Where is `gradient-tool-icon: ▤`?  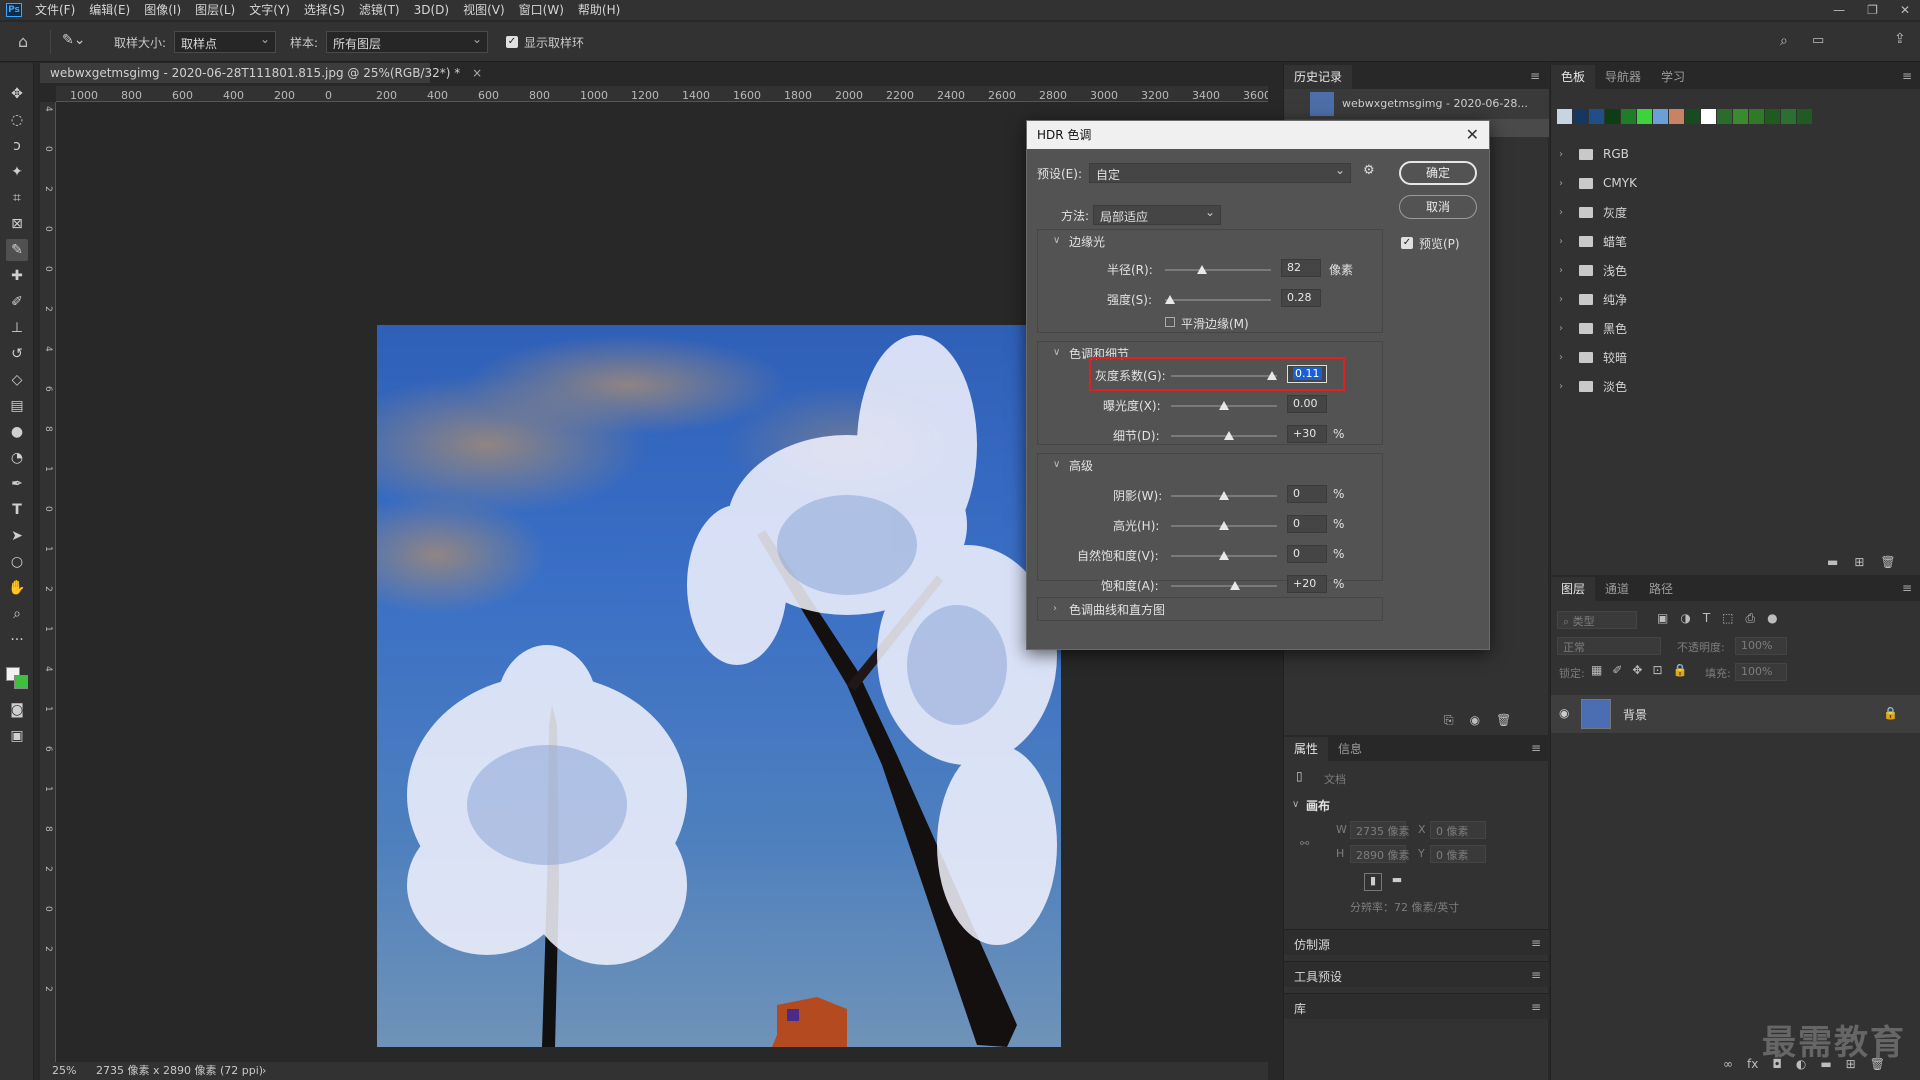 gradient-tool-icon: ▤ is located at coordinates (17, 406).